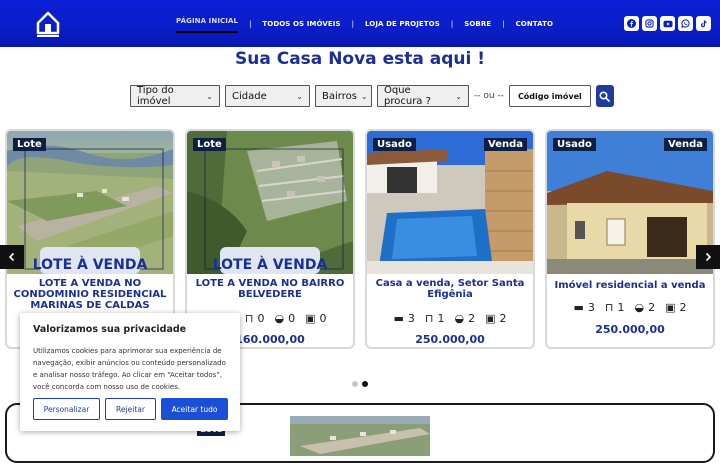  I want to click on cookie-actions: Personalizar Rejeitar Aceitar tudo, so click(130, 409).